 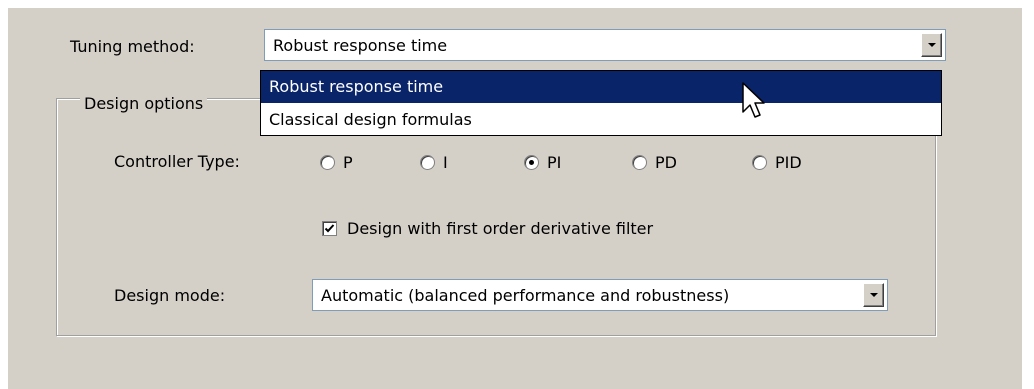 I want to click on radio-pd-label: PD, so click(x=666, y=162).